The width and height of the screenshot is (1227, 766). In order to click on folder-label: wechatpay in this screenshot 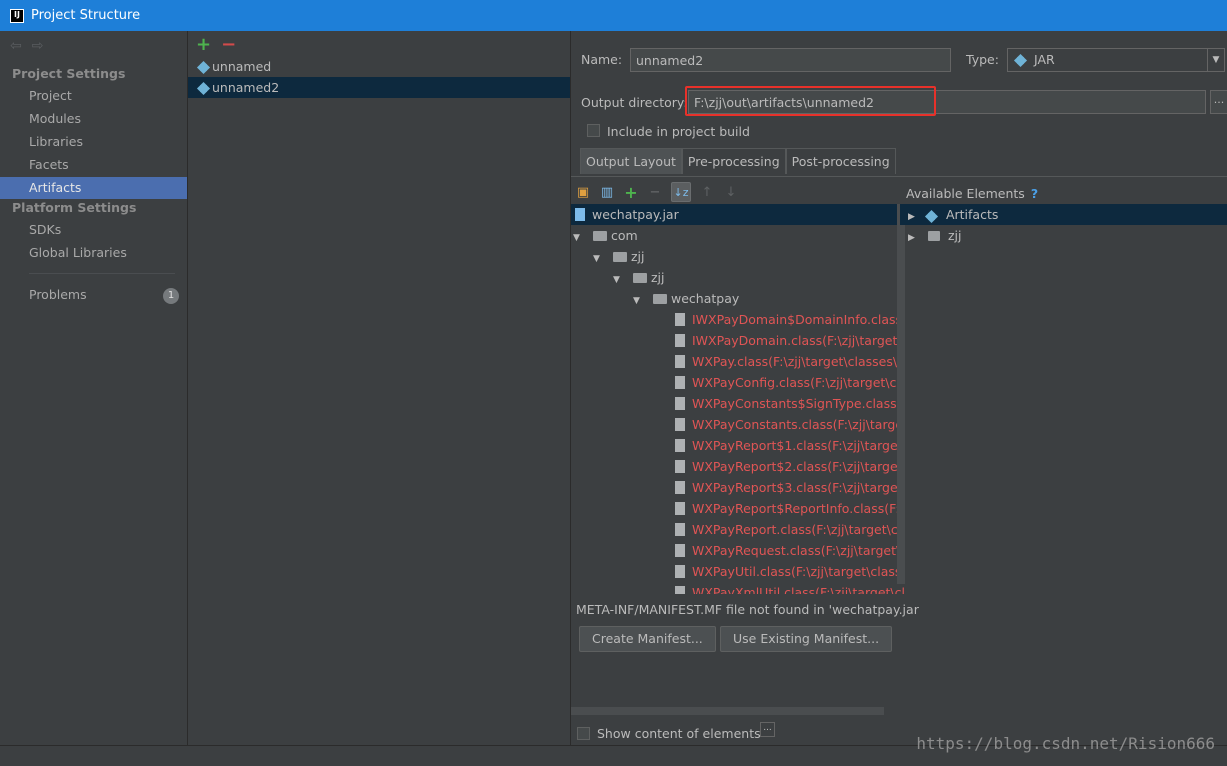, I will do `click(705, 298)`.